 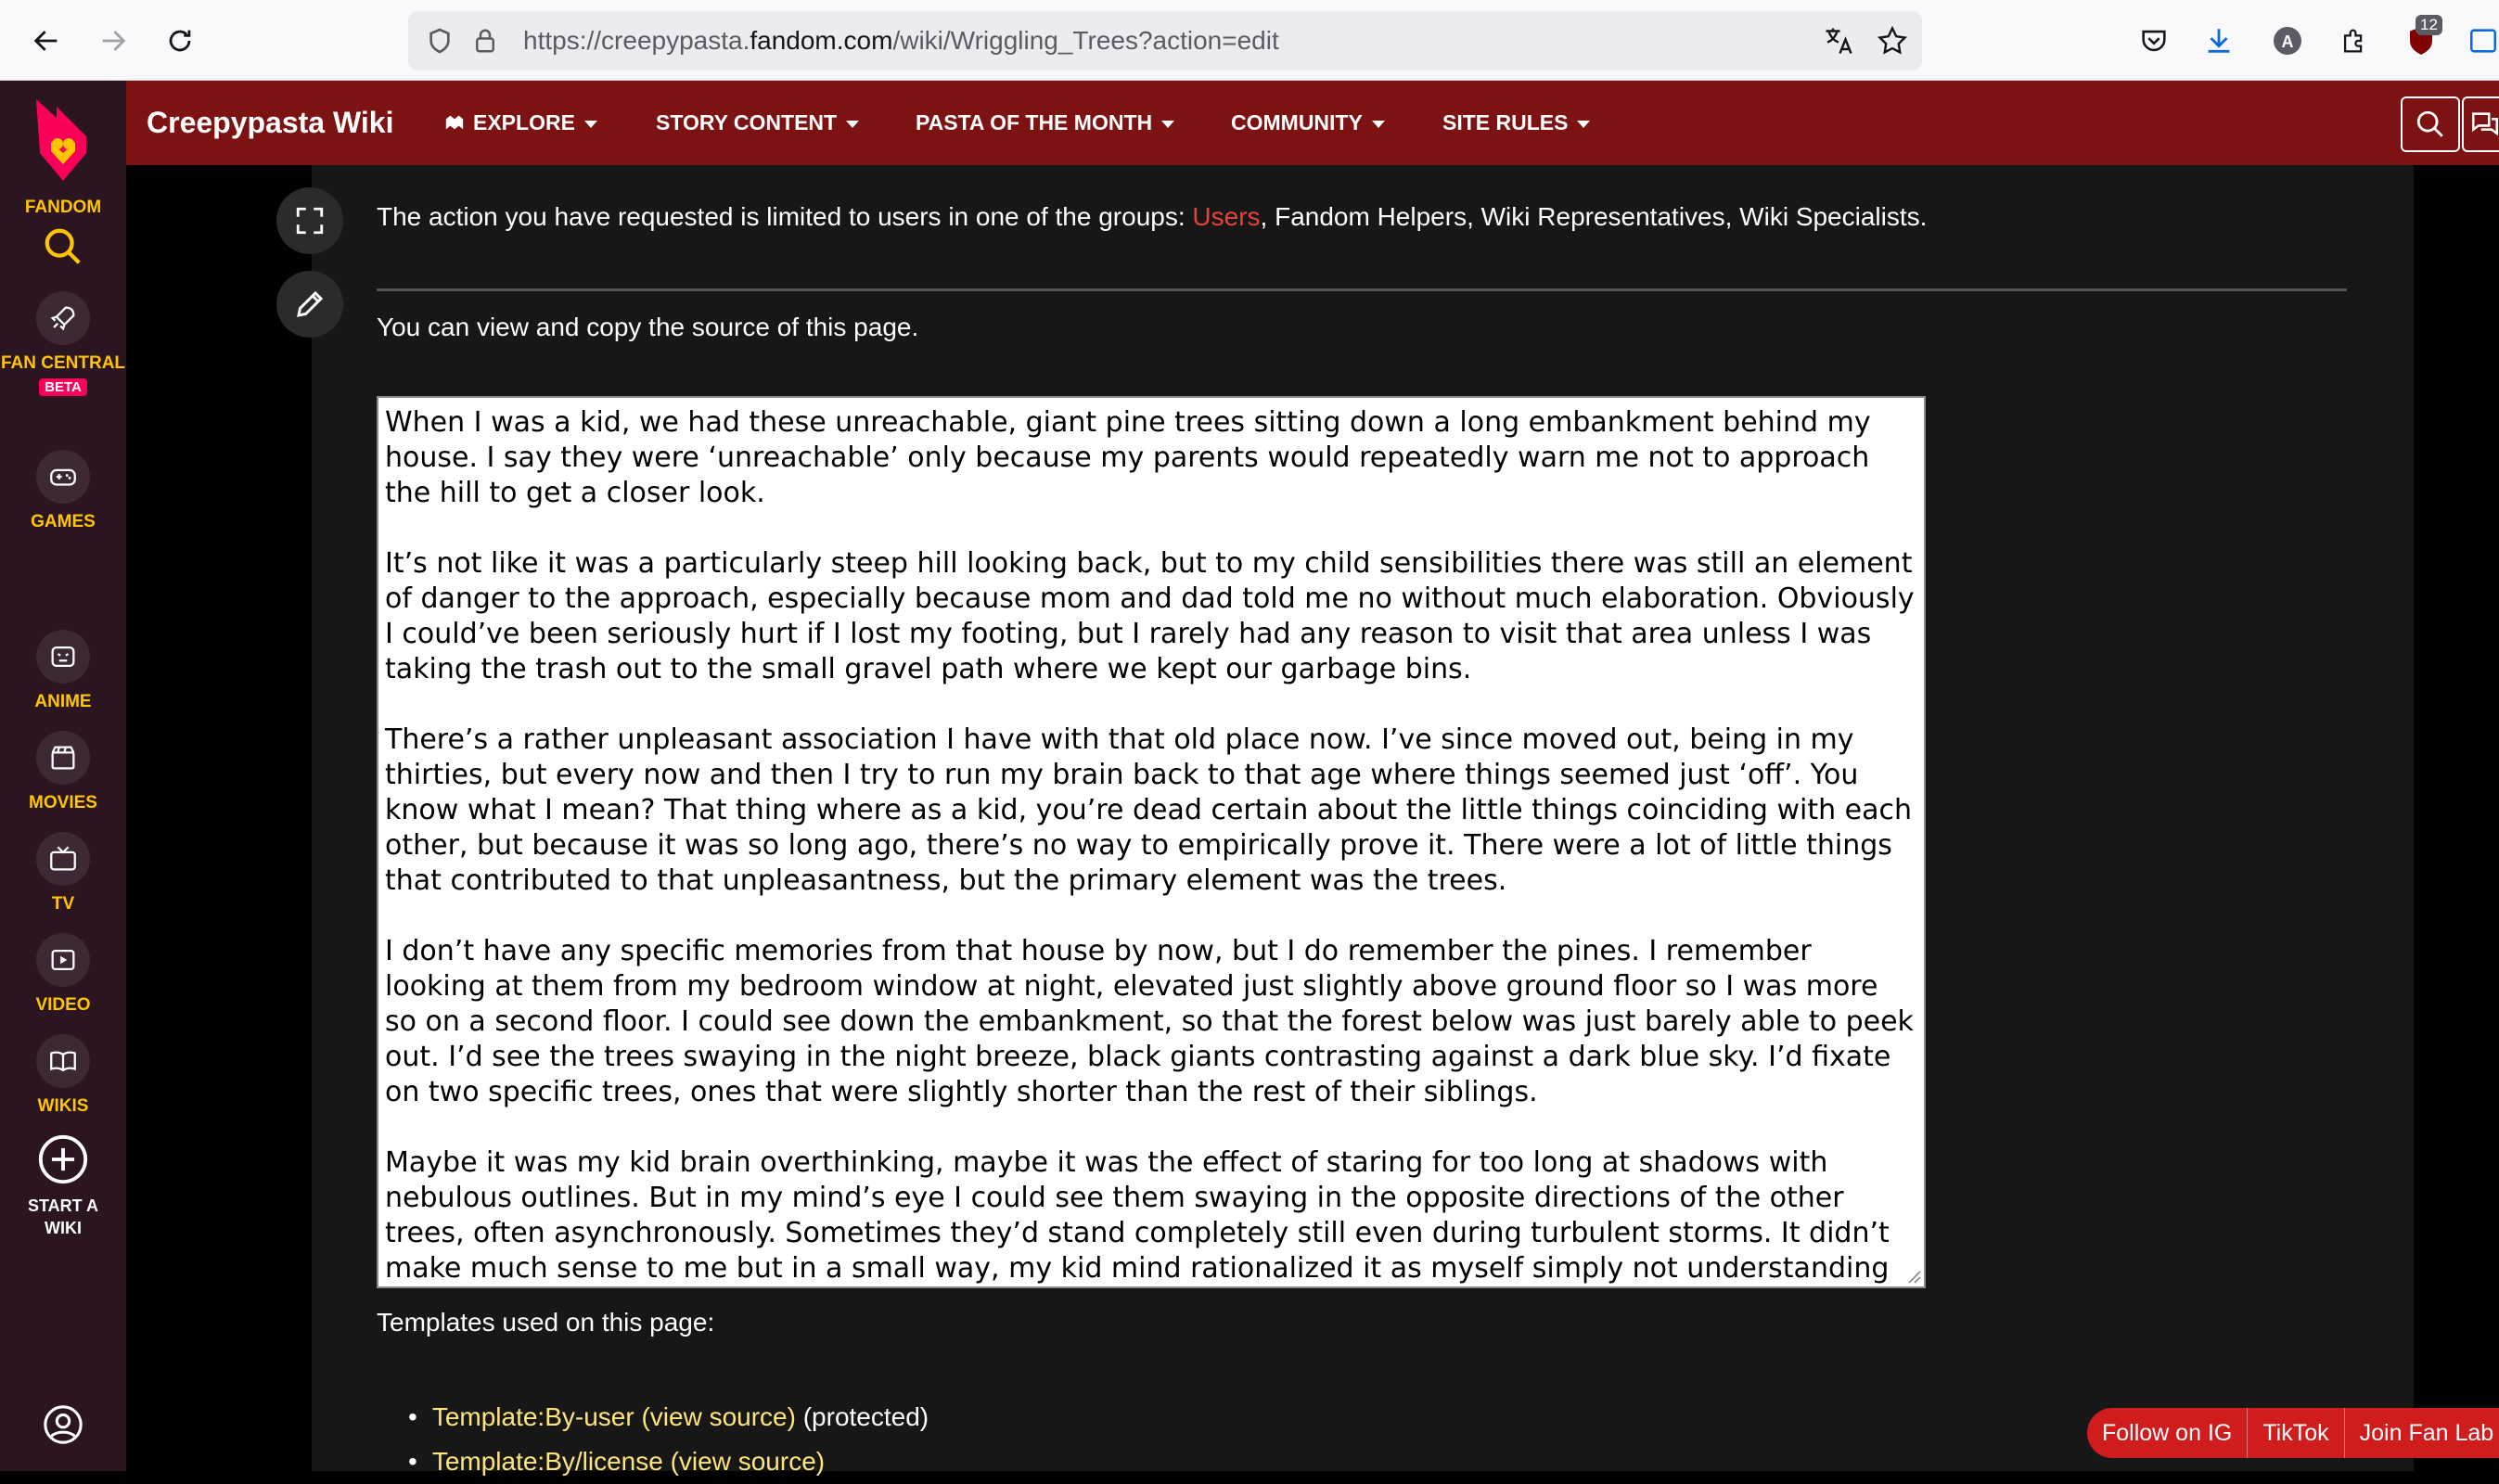 What do you see at coordinates (1911, 1273) in the screenshot?
I see `resize-handle-icon` at bounding box center [1911, 1273].